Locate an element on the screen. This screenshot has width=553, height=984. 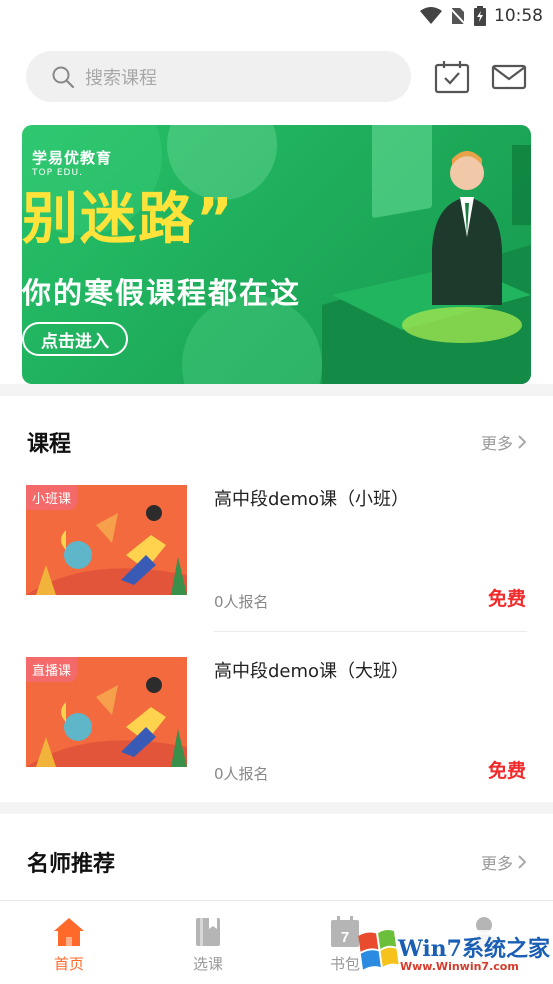
nav-courses: 选课 is located at coordinates (208, 942).